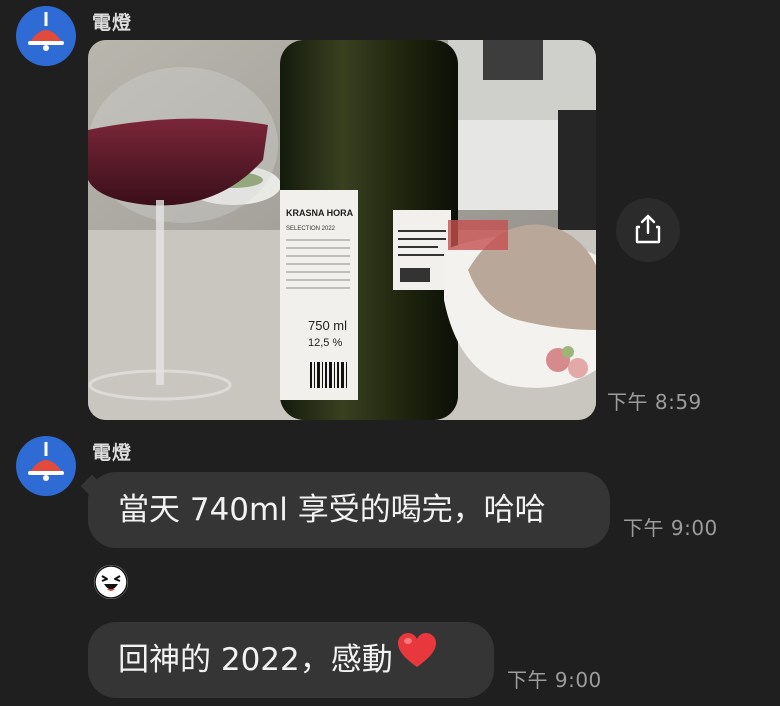 The height and width of the screenshot is (706, 780). I want to click on laughing-face-icon, so click(111, 582).